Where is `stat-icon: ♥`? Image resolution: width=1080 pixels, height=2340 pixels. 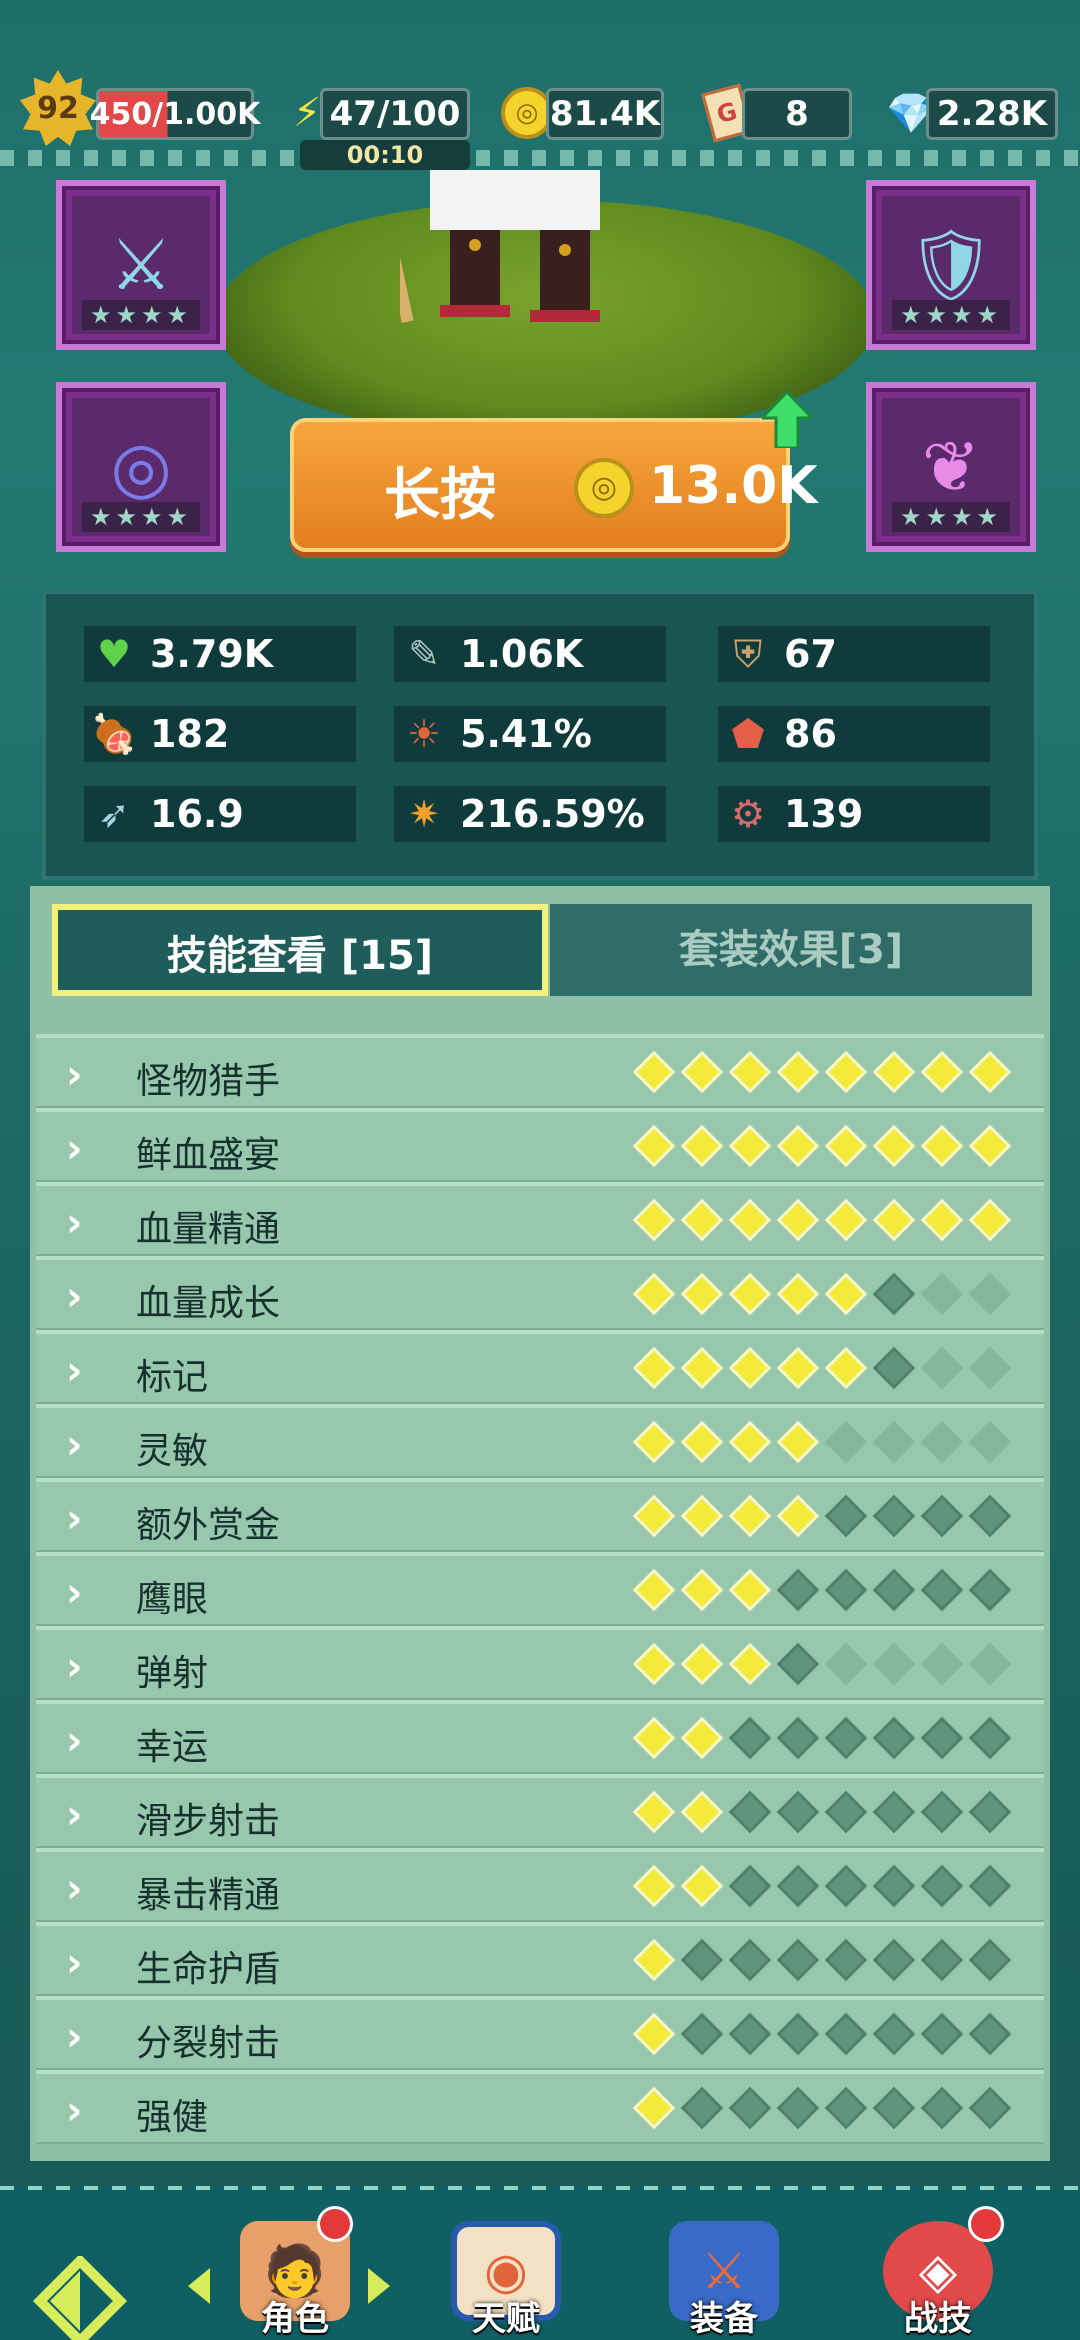 stat-icon: ♥ is located at coordinates (114, 654).